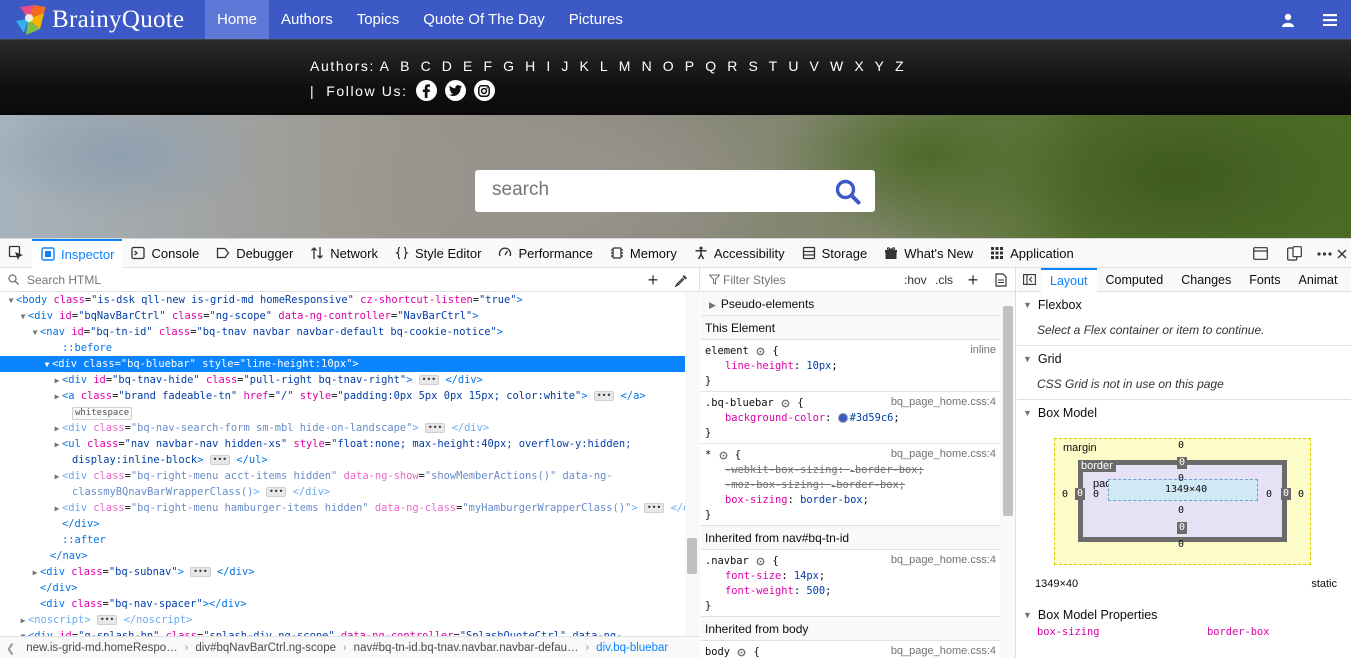  Describe the element at coordinates (711, 66) in the screenshot. I see `author-letter-link: Q` at that location.